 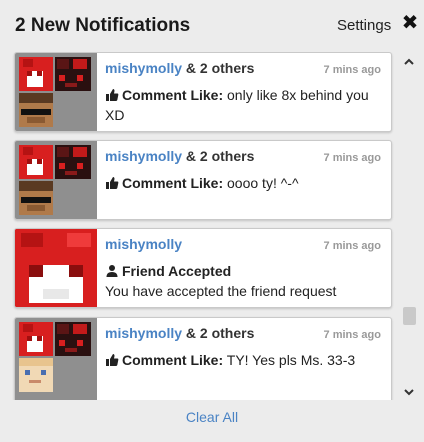 I want to click on notifications-header: 2 New Notifications Settings ✖, so click(x=212, y=26).